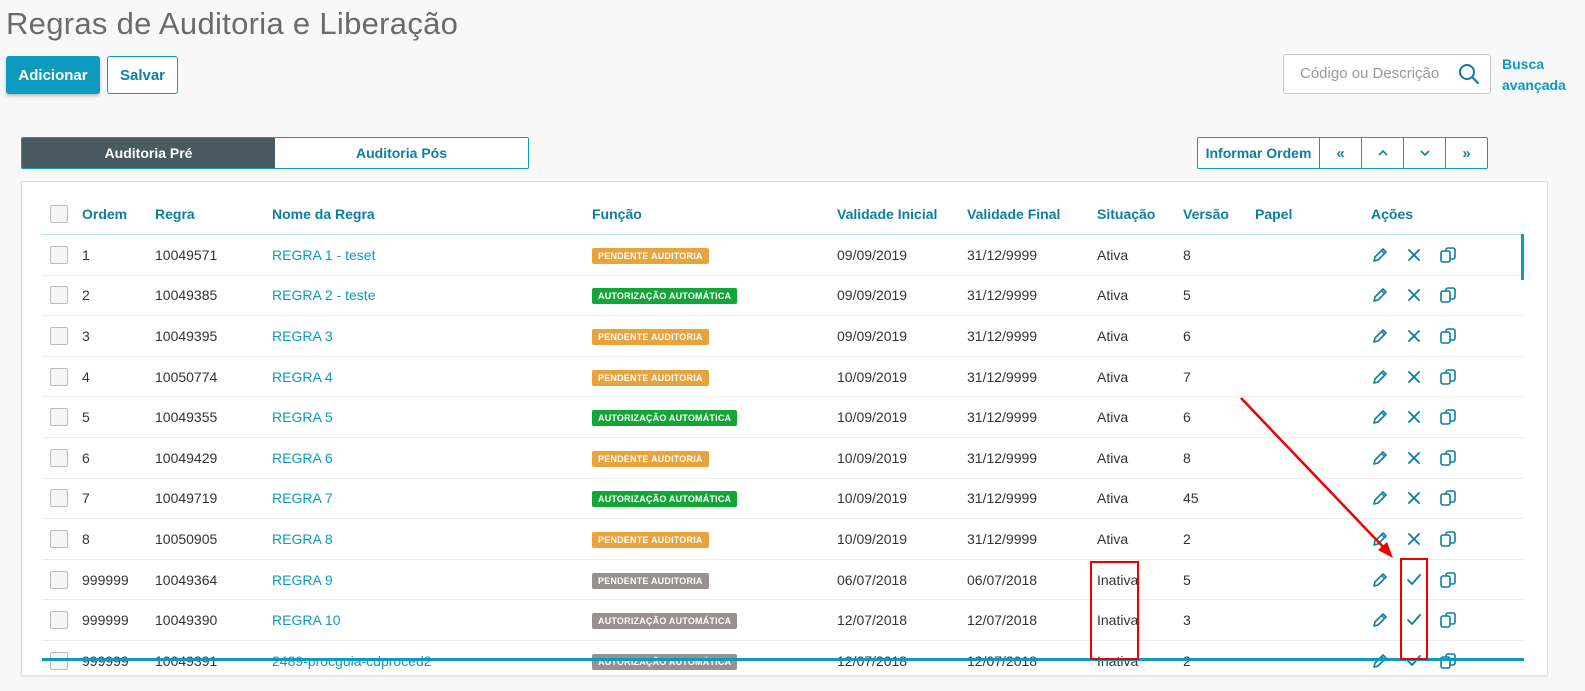 The height and width of the screenshot is (691, 1585). I want to click on rule-name-link: REGRA 5, so click(432, 417).